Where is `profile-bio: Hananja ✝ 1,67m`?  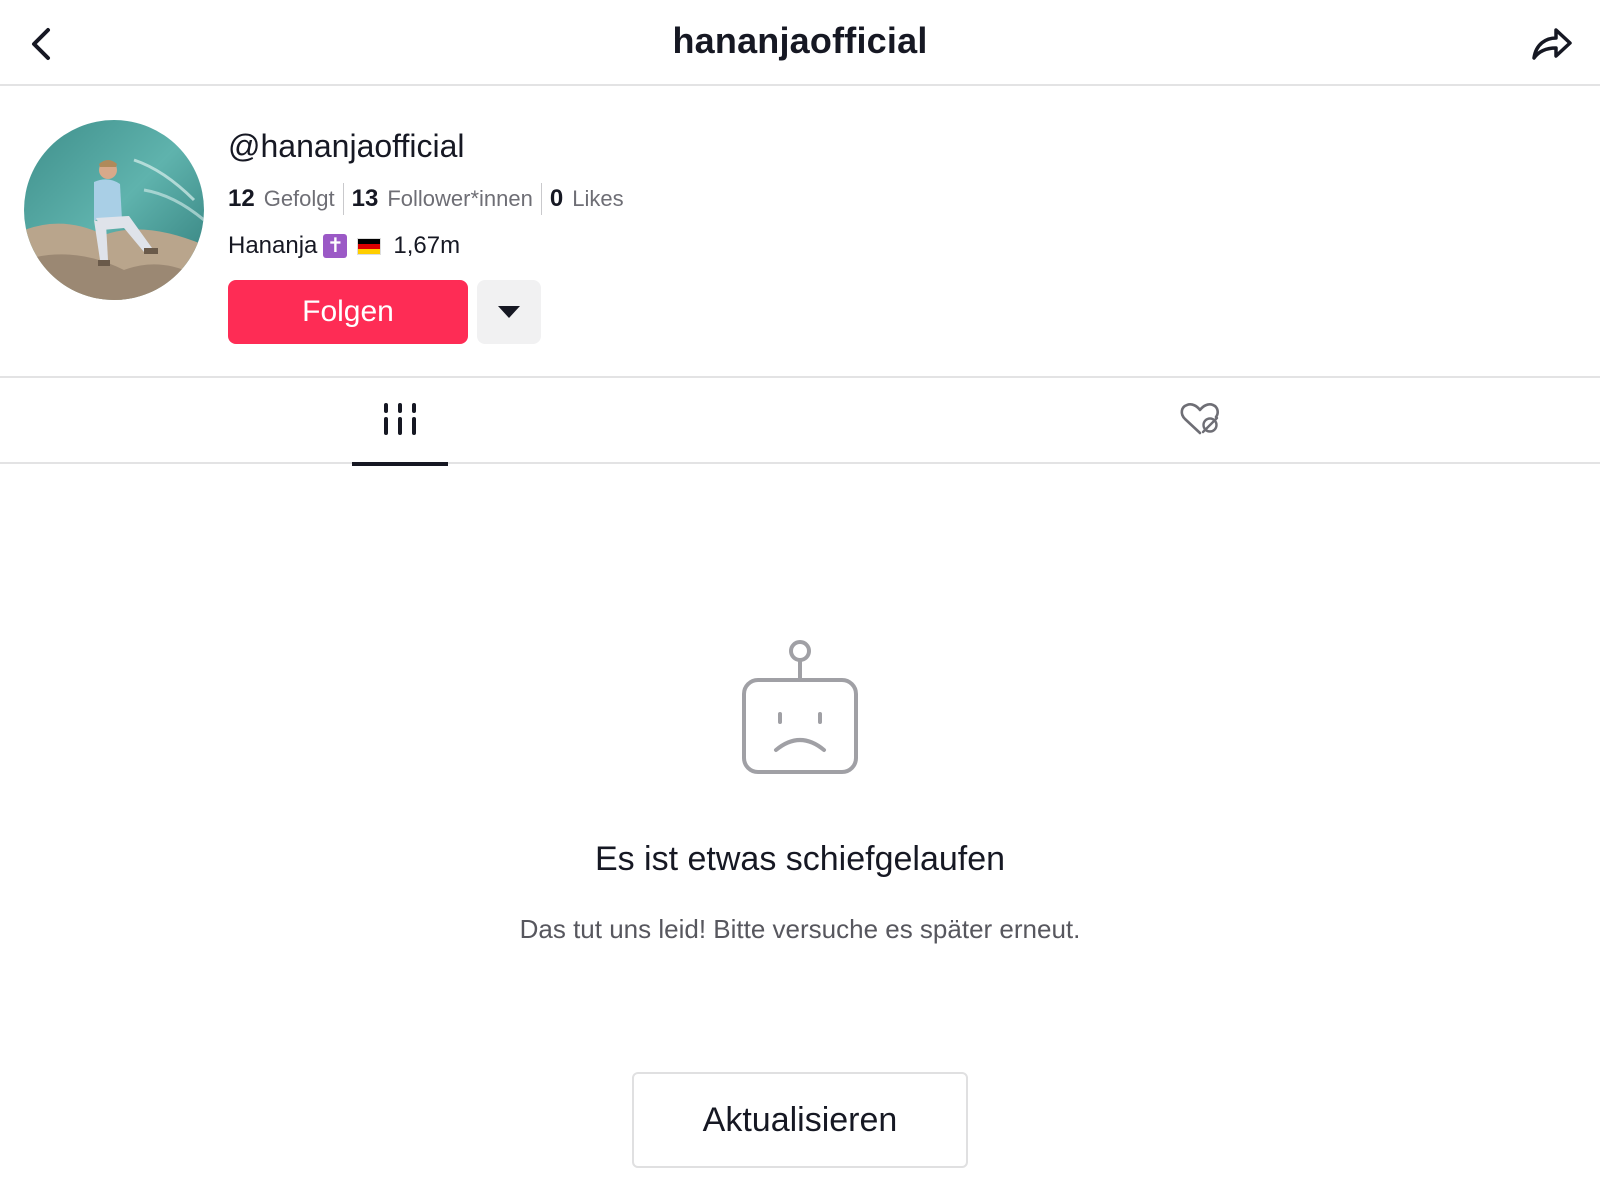
profile-bio: Hananja ✝ 1,67m is located at coordinates (344, 246).